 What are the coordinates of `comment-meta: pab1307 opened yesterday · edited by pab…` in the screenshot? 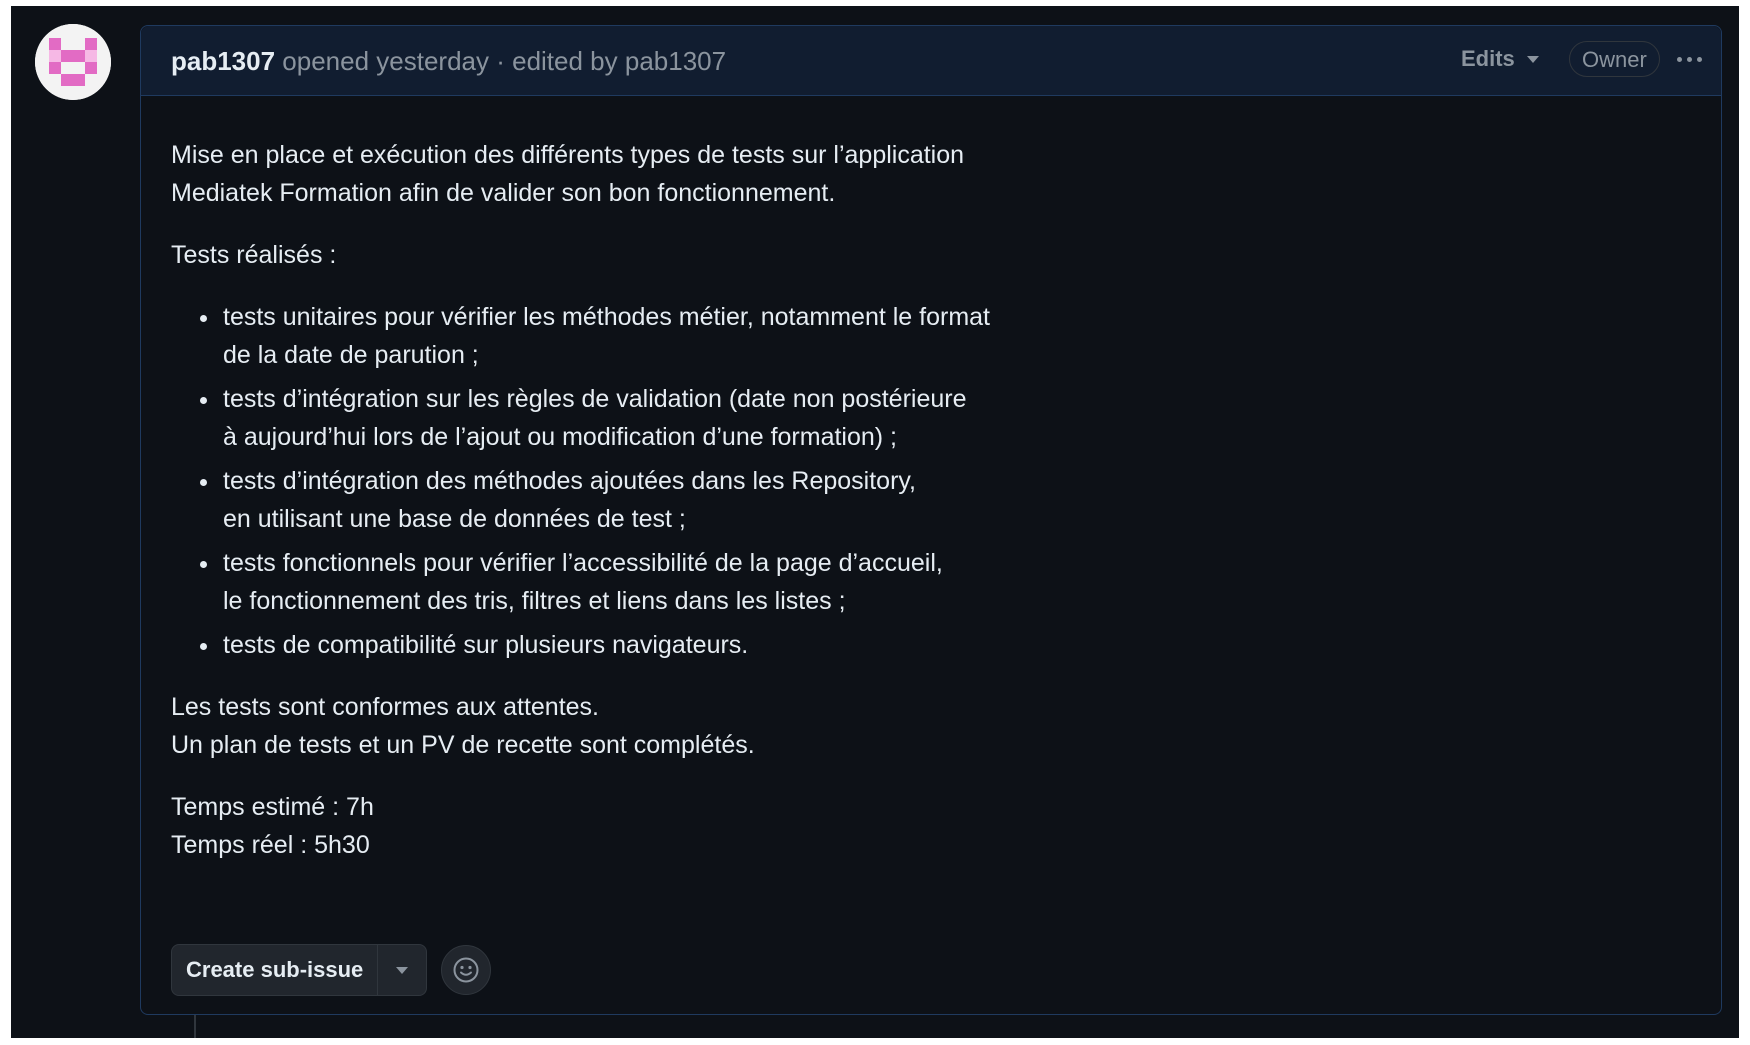 It's located at (448, 61).